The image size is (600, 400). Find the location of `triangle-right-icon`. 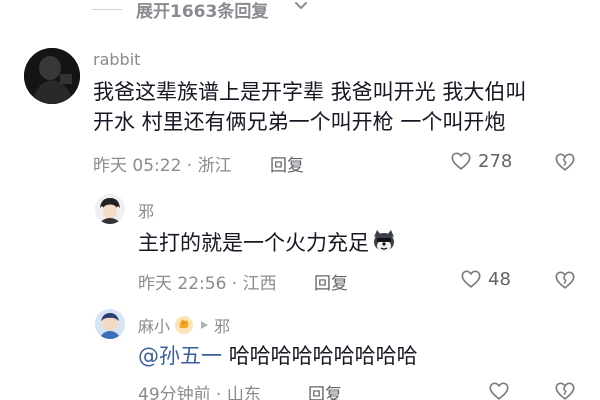

triangle-right-icon is located at coordinates (205, 325).